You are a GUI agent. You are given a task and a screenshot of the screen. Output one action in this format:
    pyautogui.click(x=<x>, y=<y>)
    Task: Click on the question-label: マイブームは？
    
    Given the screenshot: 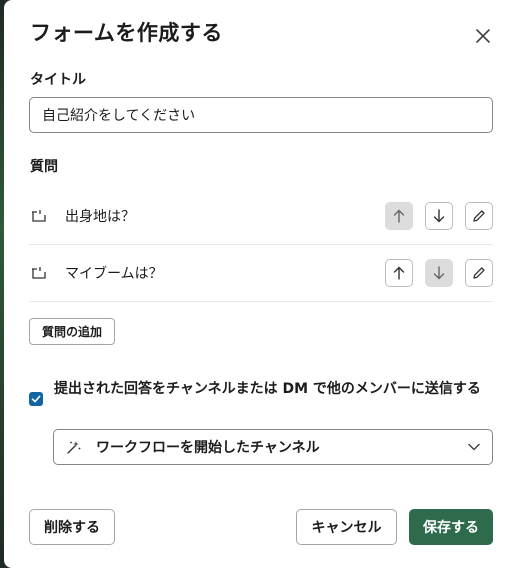 What is the action you would take?
    pyautogui.click(x=114, y=274)
    